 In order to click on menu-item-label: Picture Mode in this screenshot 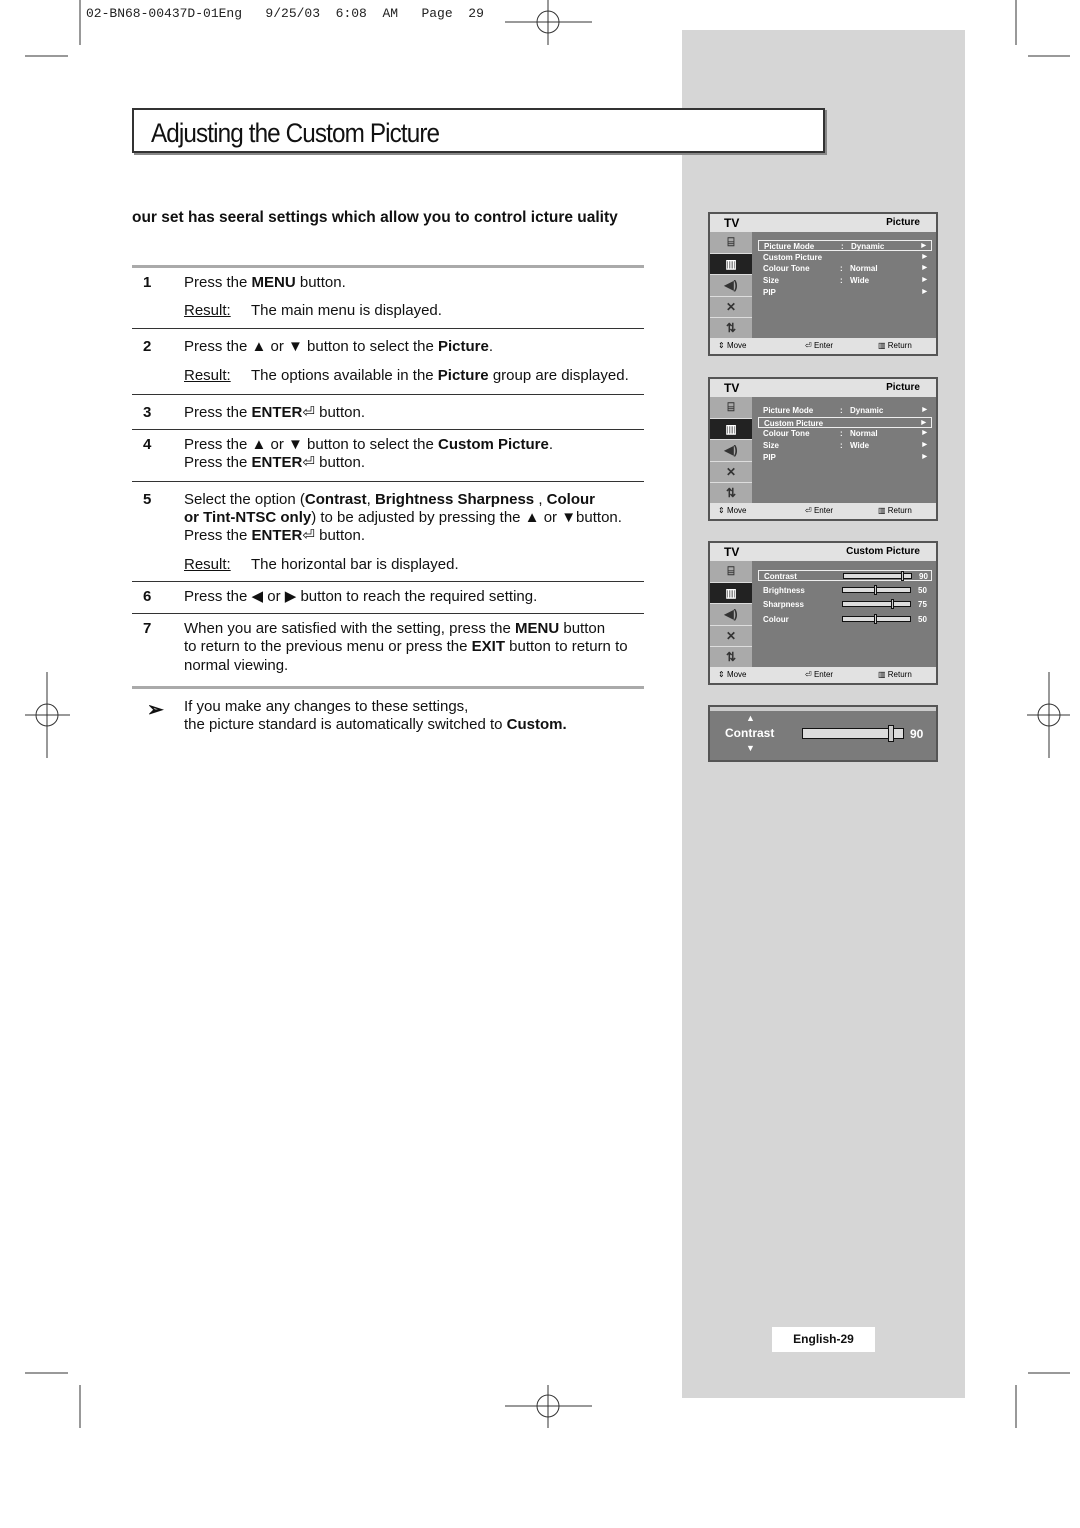, I will do `click(789, 246)`.